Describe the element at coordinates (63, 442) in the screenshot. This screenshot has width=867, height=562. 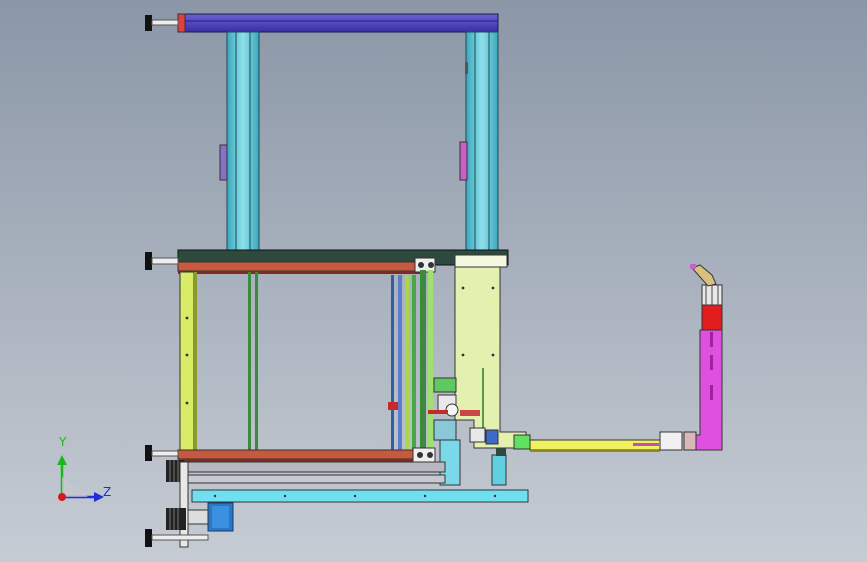
I see `y-axis-label: Y` at that location.